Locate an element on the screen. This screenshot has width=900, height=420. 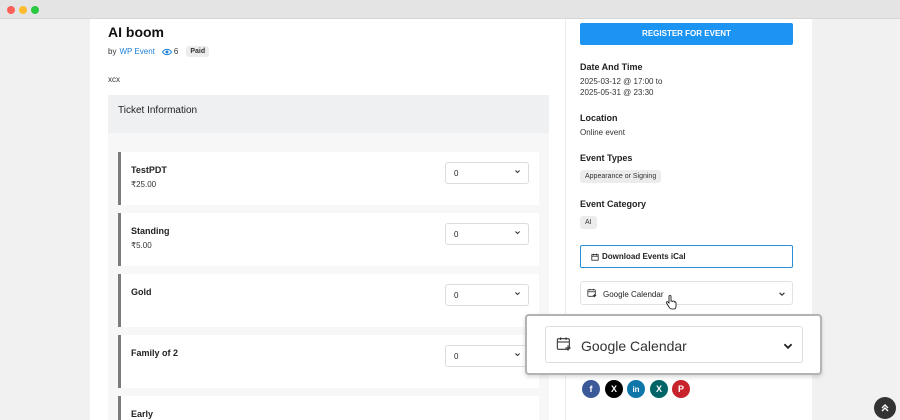
event-category-label: Event Category is located at coordinates (613, 204).